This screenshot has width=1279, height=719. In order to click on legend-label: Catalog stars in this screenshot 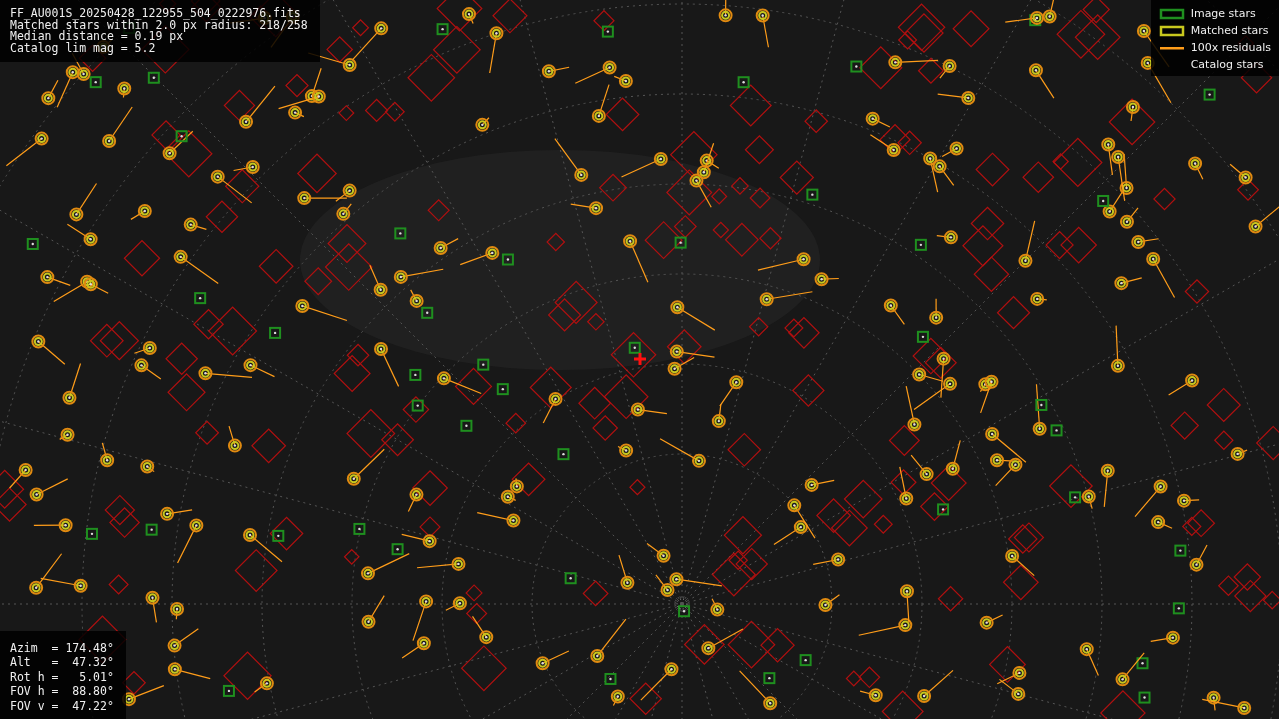, I will do `click(1227, 64)`.